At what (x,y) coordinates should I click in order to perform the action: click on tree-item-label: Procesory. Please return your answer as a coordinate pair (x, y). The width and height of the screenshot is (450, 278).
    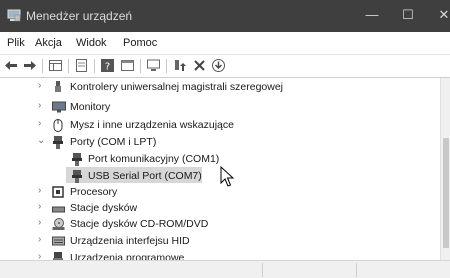
    Looking at the image, I should click on (94, 192).